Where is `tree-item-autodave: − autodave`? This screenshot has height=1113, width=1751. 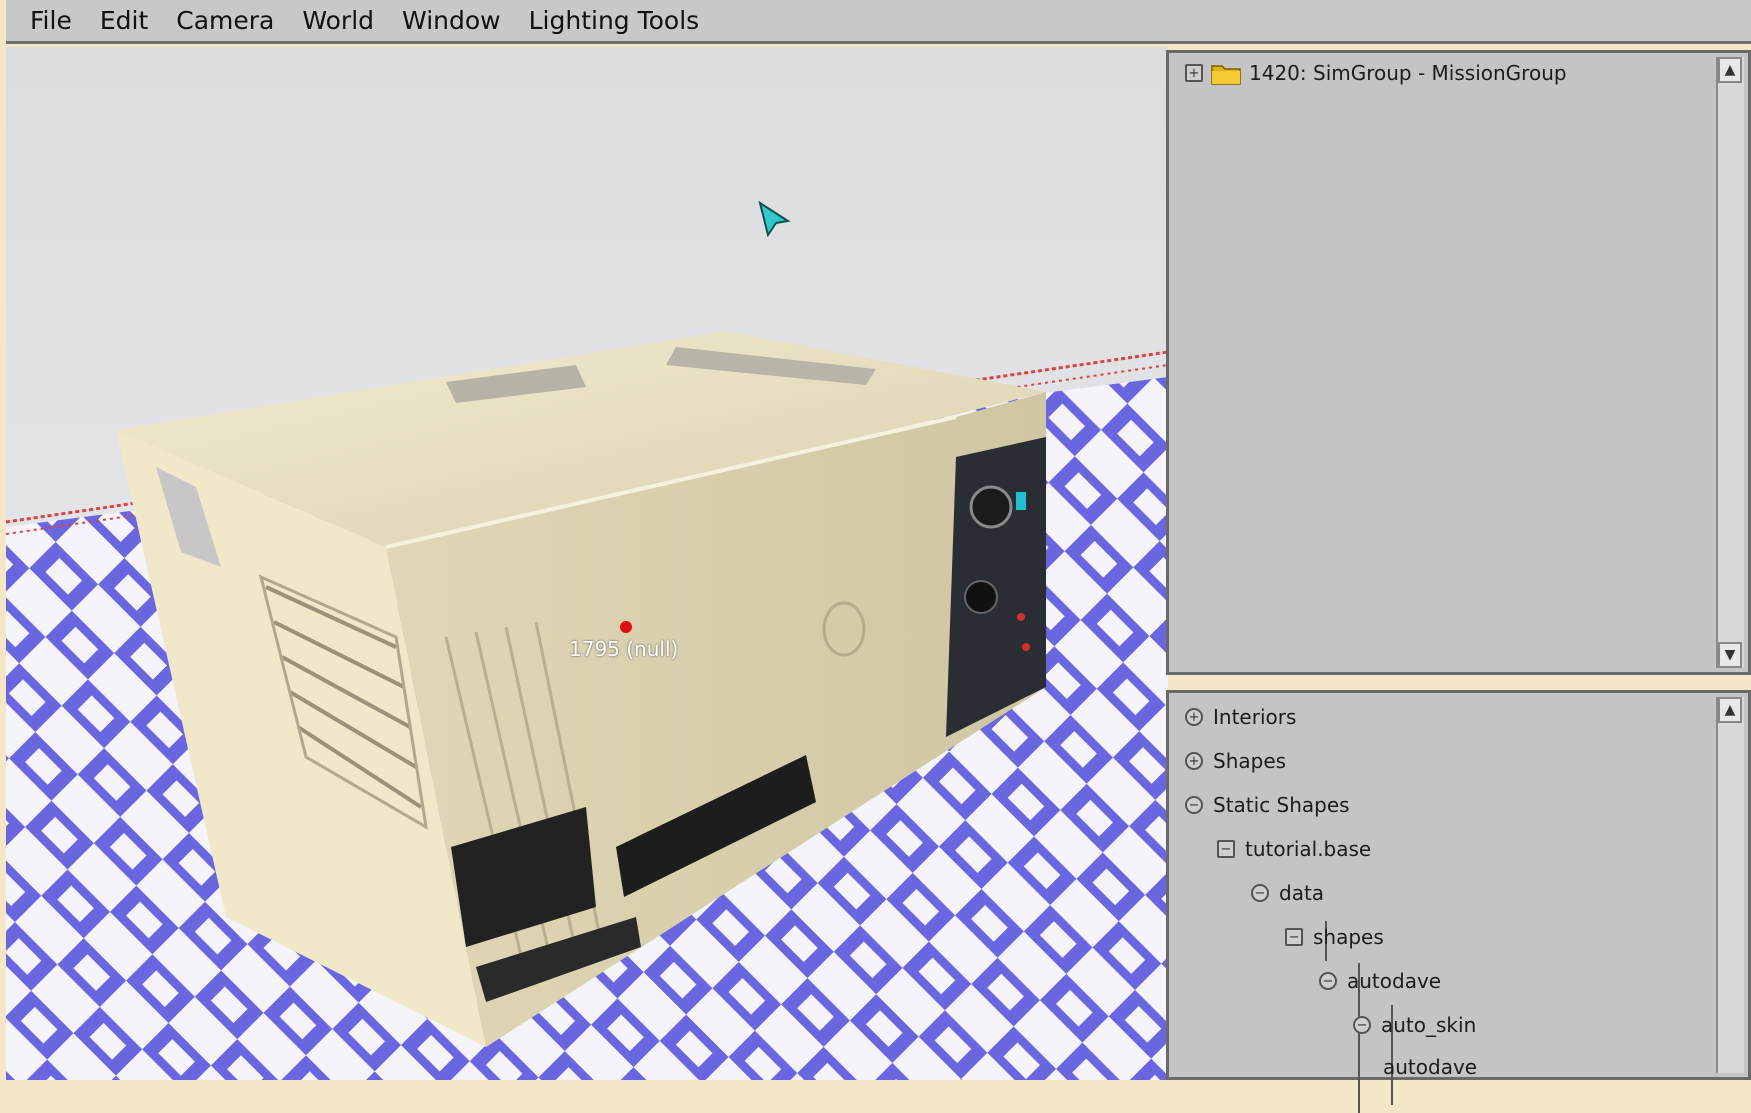
tree-item-autodave: − autodave is located at coordinates (1380, 981).